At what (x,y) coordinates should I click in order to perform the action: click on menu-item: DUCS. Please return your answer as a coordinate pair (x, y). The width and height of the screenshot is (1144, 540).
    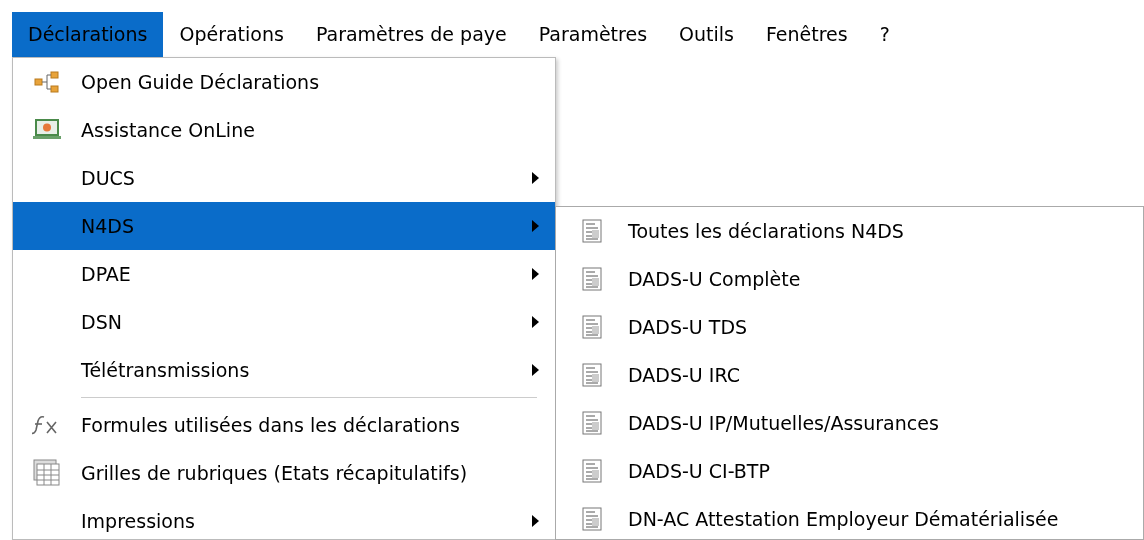
    Looking at the image, I should click on (284, 178).